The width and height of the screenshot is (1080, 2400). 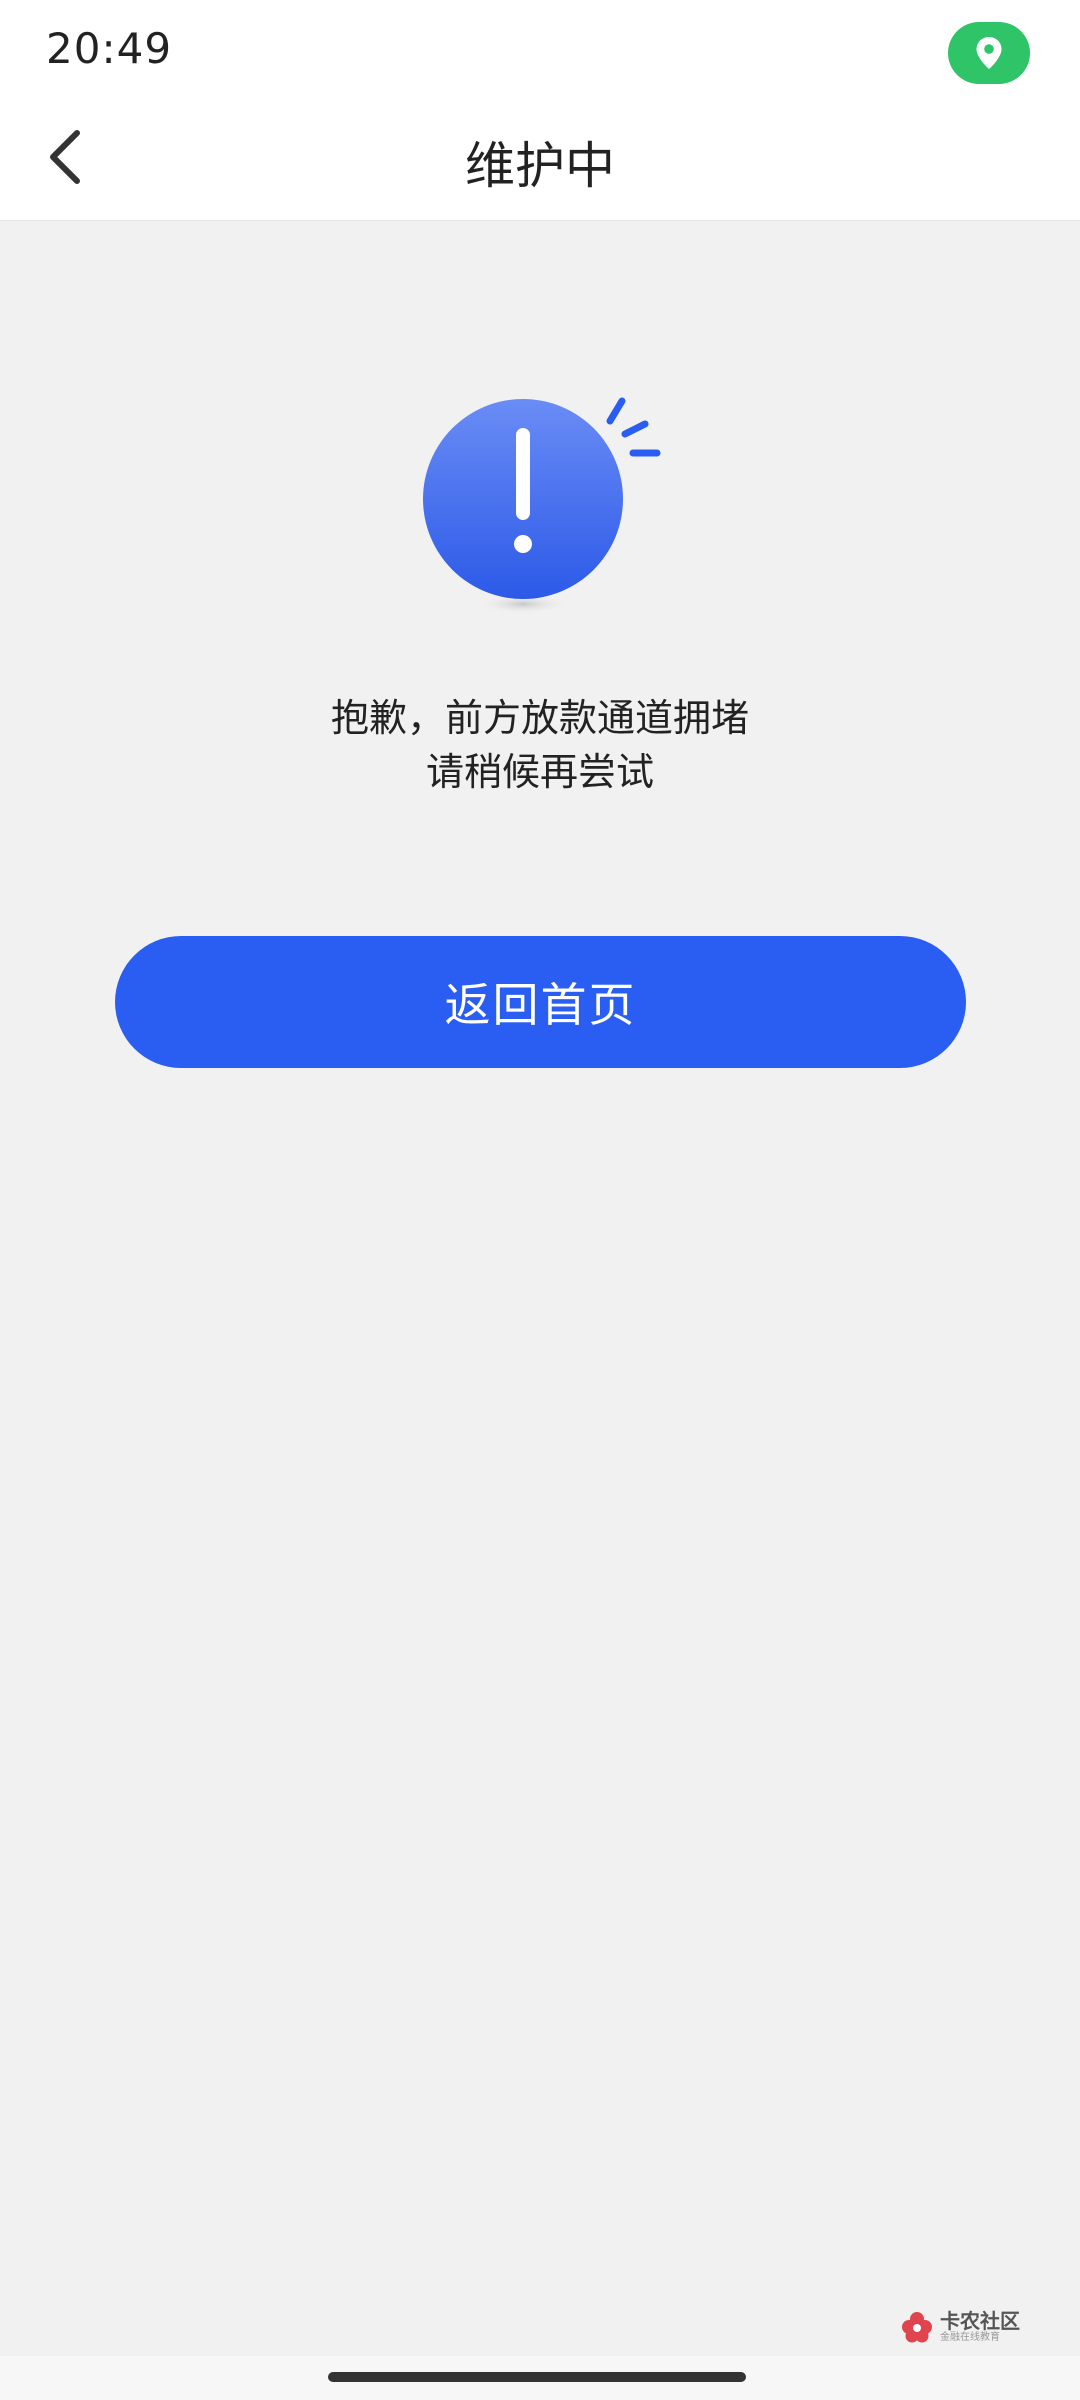 What do you see at coordinates (540, 50) in the screenshot?
I see `status-bar: 20:49` at bounding box center [540, 50].